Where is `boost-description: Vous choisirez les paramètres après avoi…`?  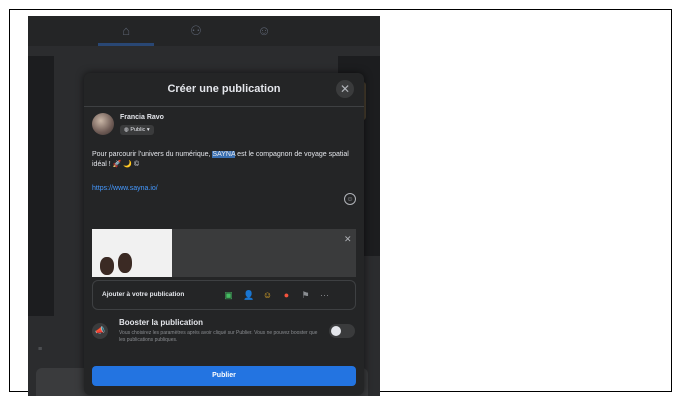
boost-description: Vous choisirez les paramètres après avoi… is located at coordinates (218, 336).